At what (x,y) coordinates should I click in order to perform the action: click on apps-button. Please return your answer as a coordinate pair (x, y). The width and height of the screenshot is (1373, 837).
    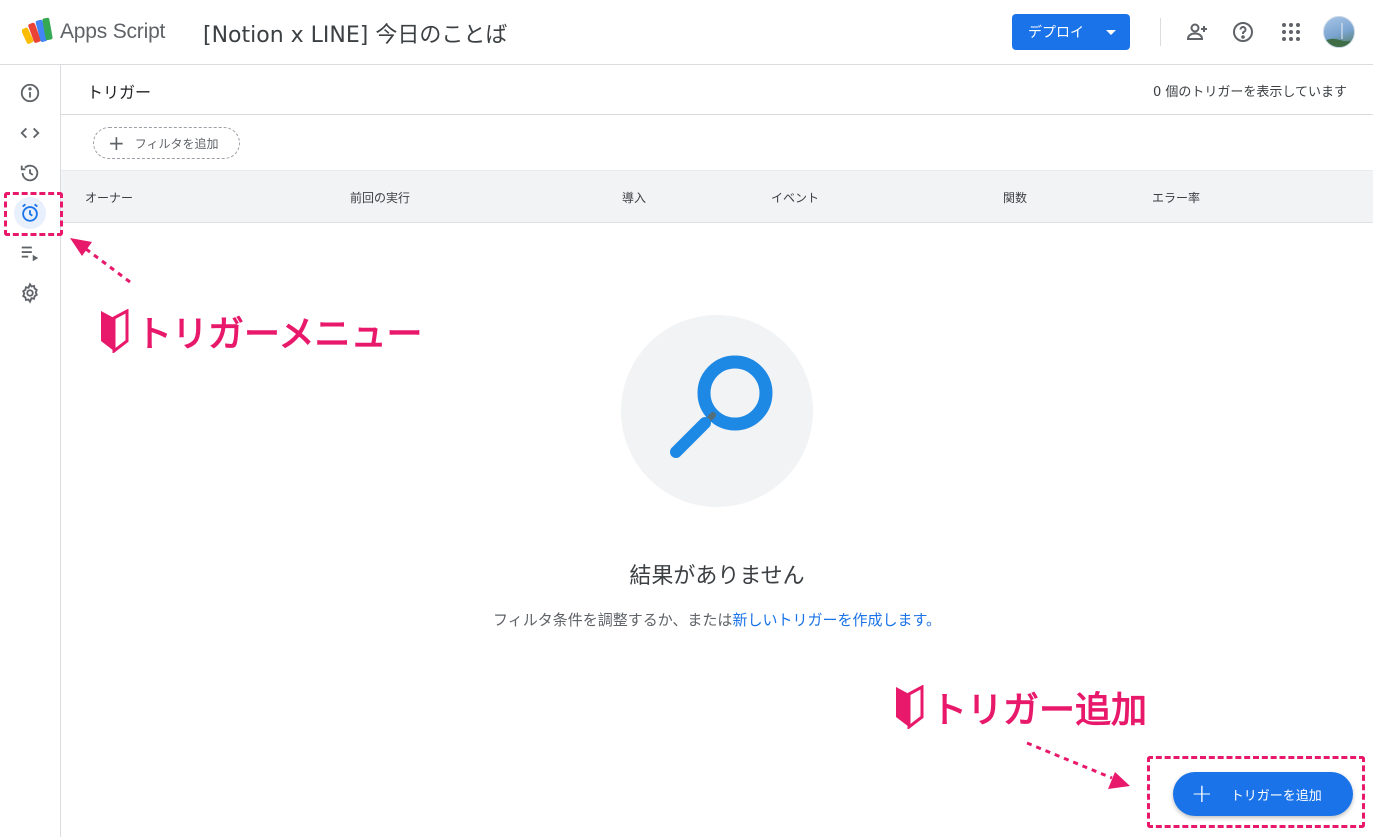
    Looking at the image, I should click on (1291, 32).